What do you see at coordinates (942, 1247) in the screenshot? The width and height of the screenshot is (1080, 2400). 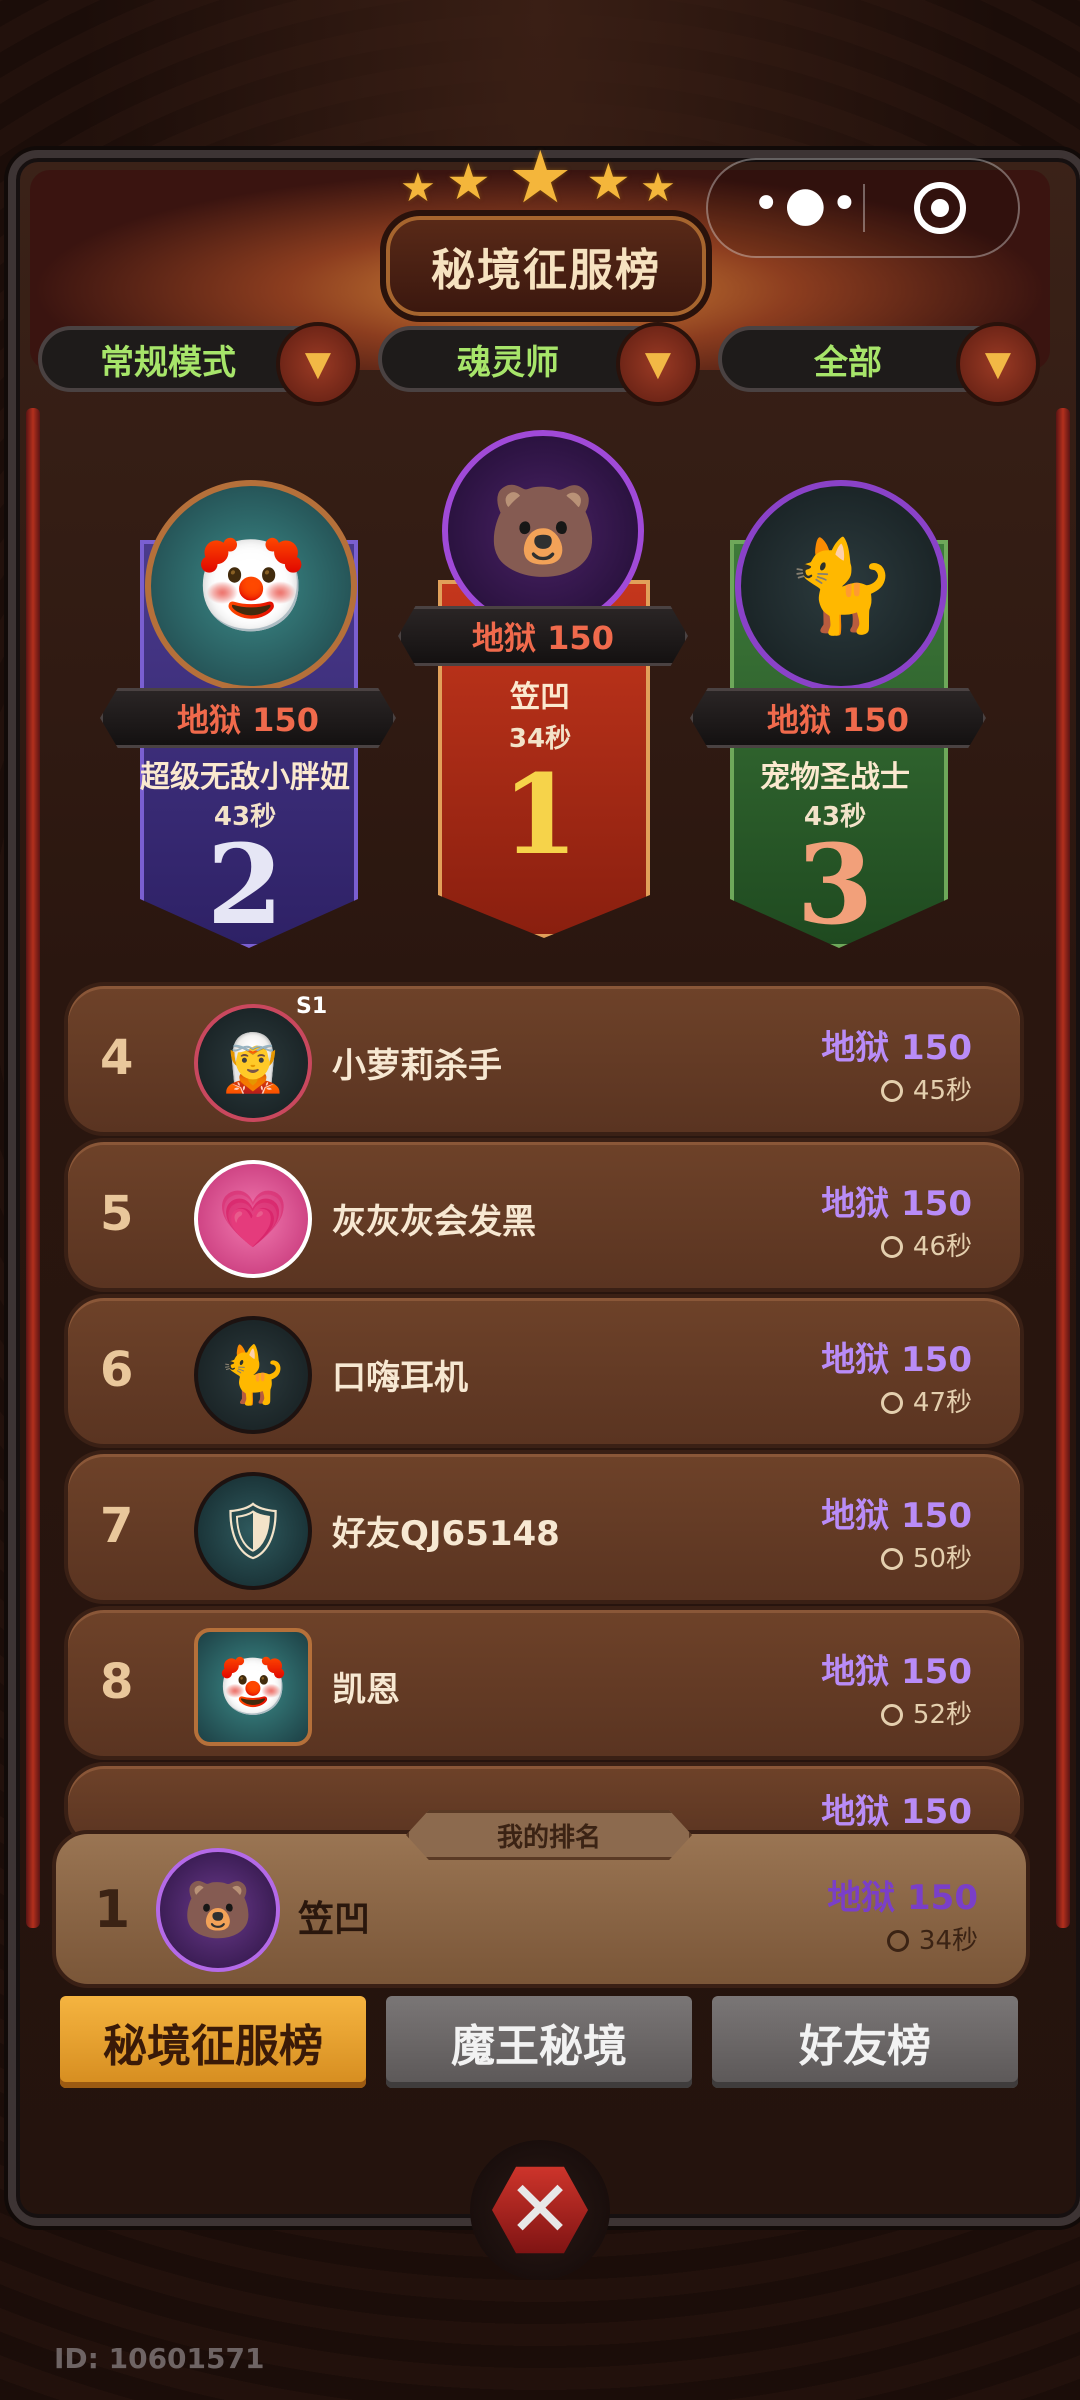 I see `row-time-value: 46秒` at bounding box center [942, 1247].